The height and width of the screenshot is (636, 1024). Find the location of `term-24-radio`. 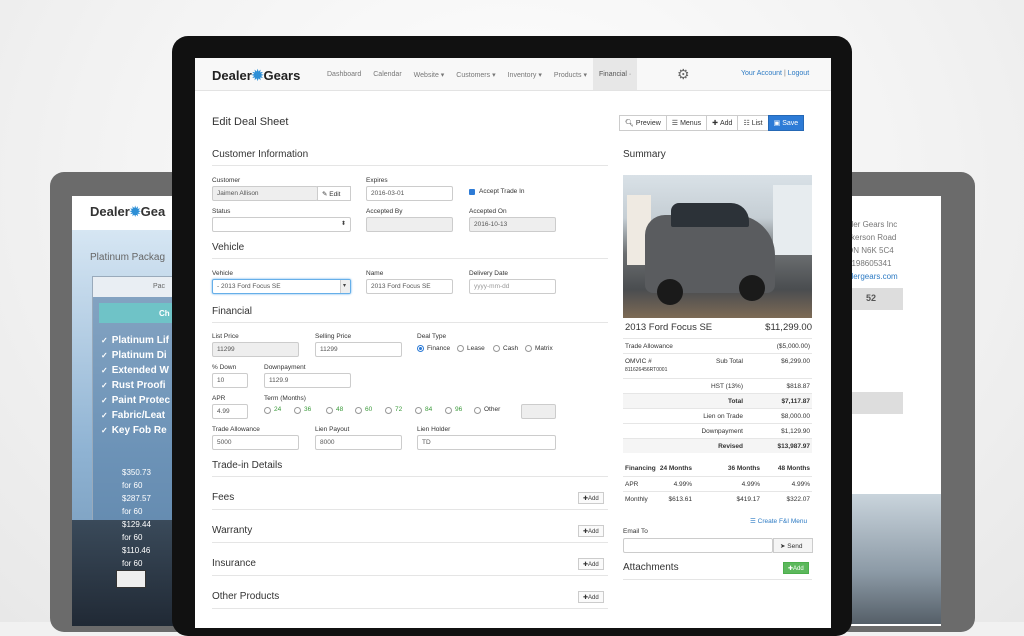

term-24-radio is located at coordinates (267, 410).